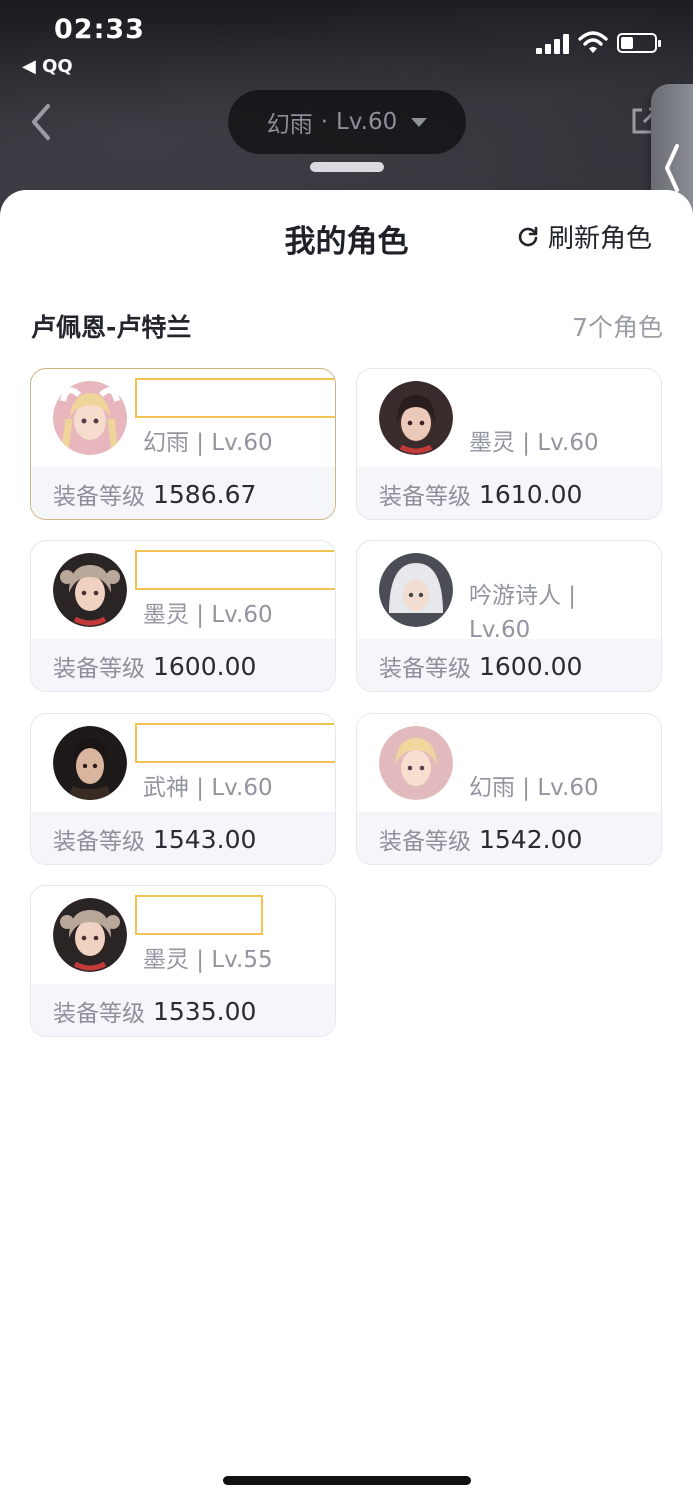 The width and height of the screenshot is (693, 1500). I want to click on home-indicator, so click(347, 1480).